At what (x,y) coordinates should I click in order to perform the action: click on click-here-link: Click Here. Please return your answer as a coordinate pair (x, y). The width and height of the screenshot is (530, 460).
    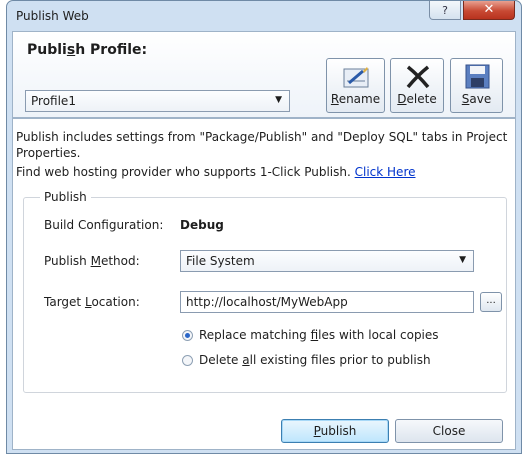
    Looking at the image, I should click on (385, 172).